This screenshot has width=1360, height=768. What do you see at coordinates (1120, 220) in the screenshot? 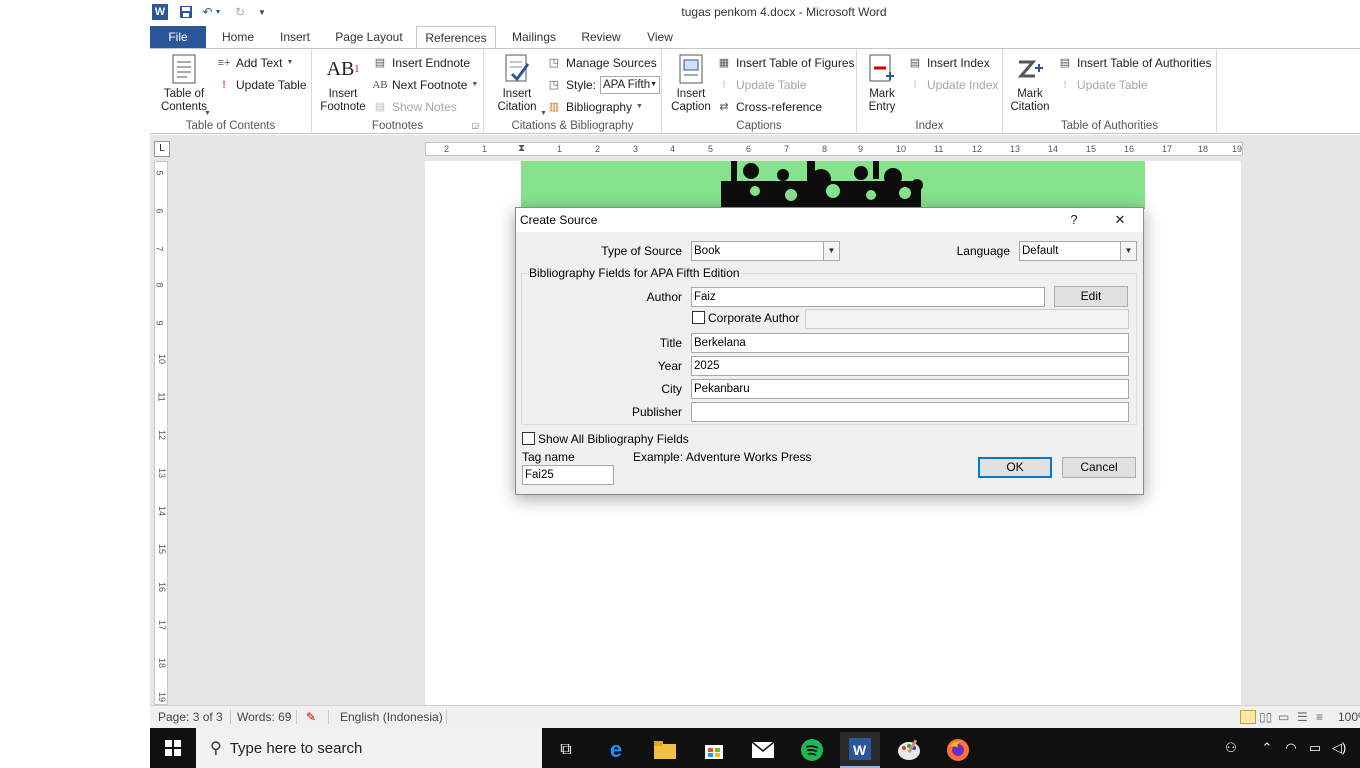
I see `close-icon: ✕` at bounding box center [1120, 220].